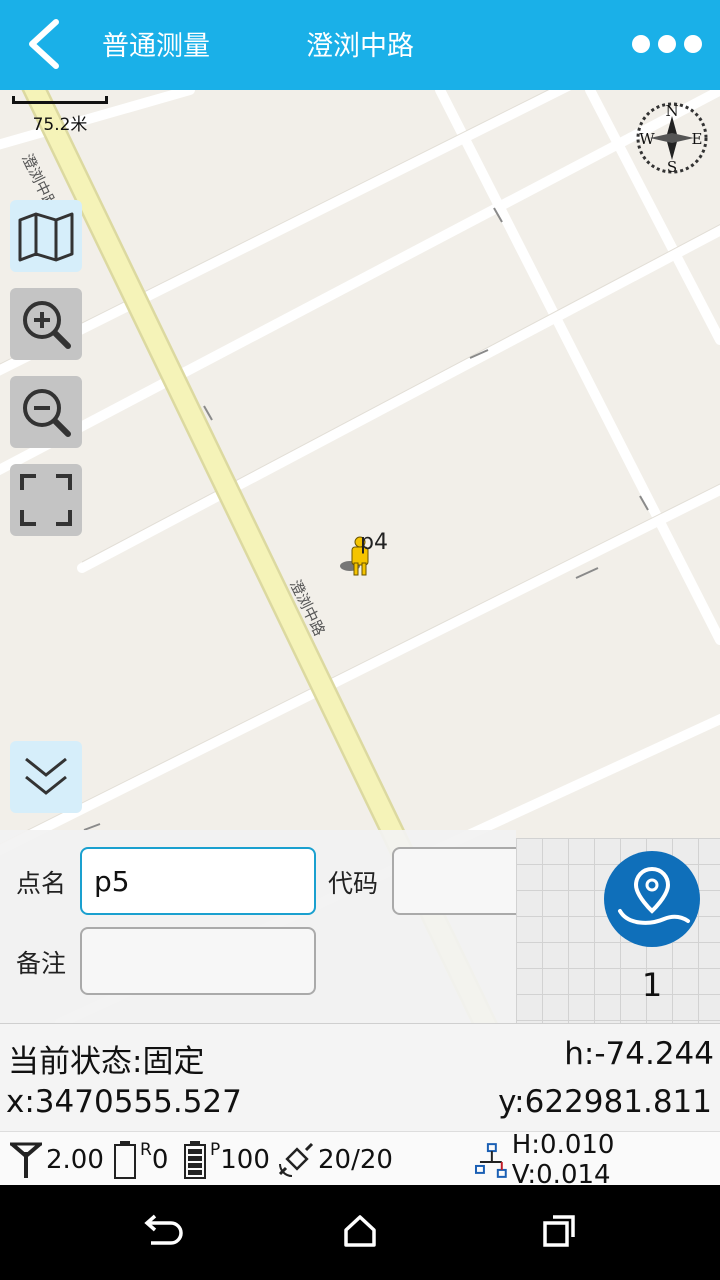 The height and width of the screenshot is (1280, 720). I want to click on recents-icon, so click(559, 1231).